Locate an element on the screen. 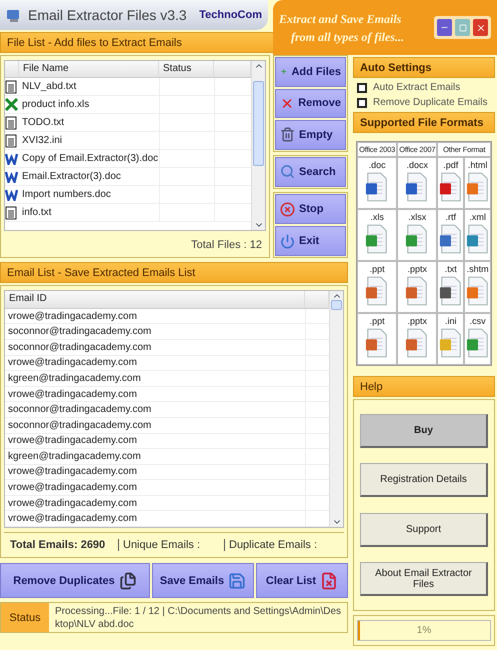 The height and width of the screenshot is (650, 497). email-count: Total Emails: 2690 is located at coordinates (57, 545).